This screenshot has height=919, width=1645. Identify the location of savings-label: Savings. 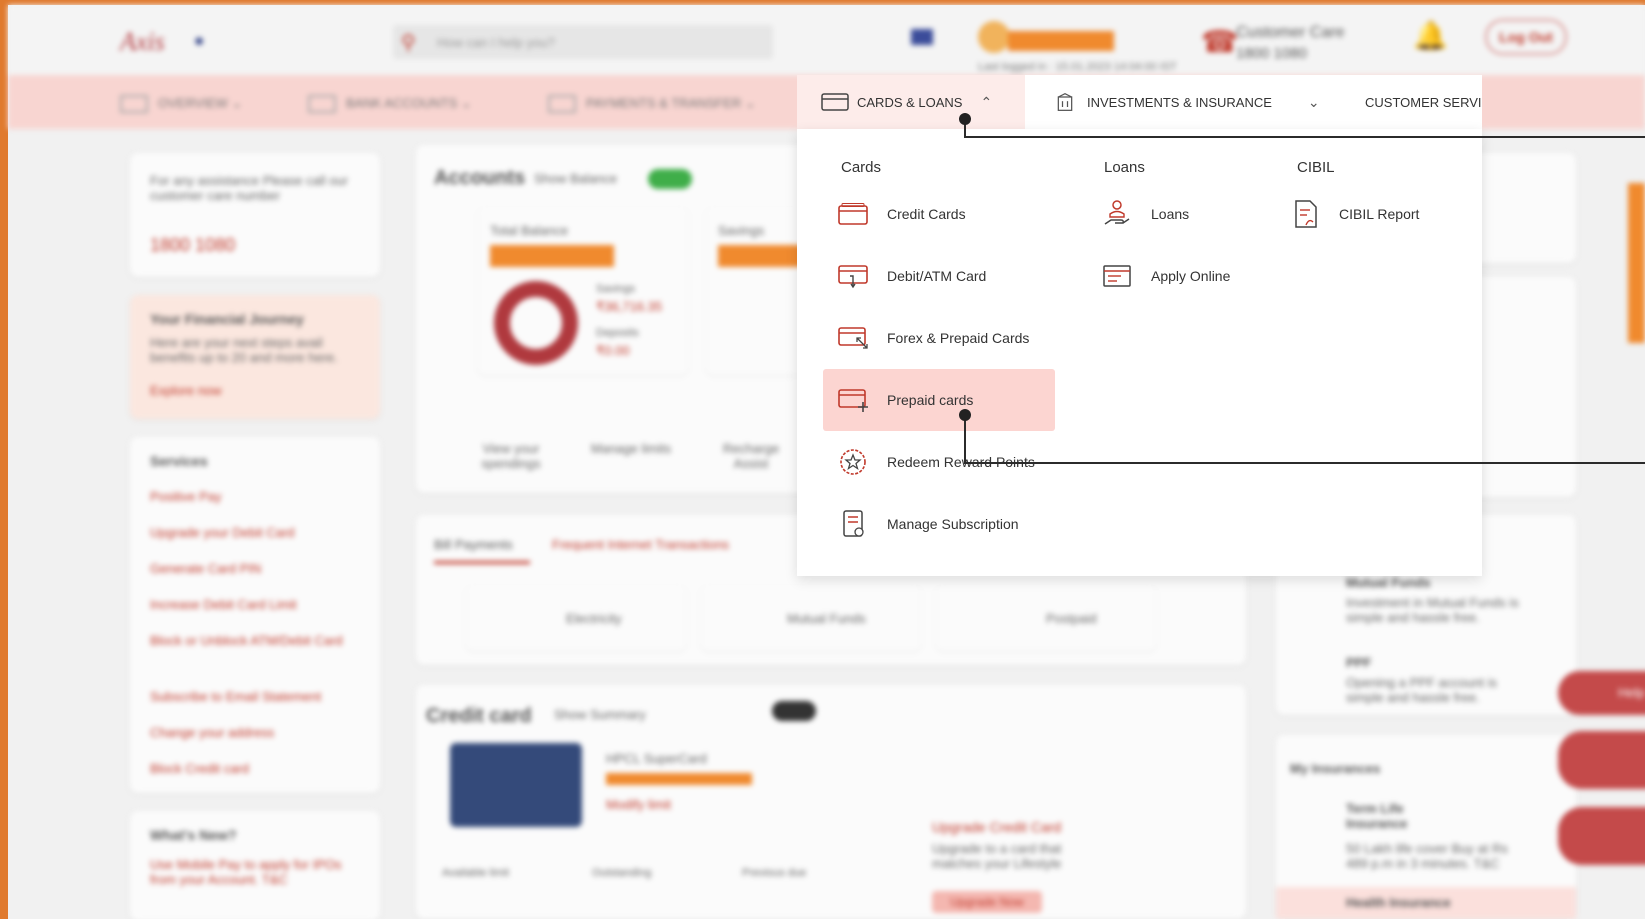
(616, 289).